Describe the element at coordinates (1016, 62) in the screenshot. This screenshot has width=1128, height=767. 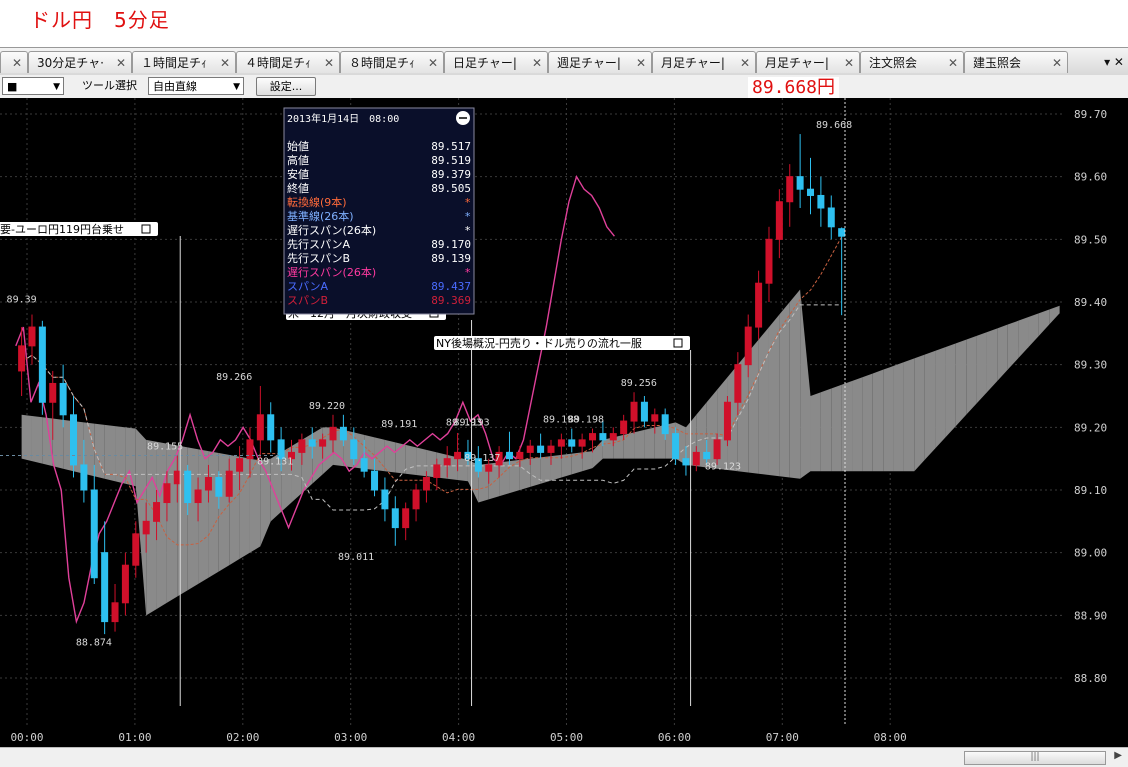
I see `tab-10: 建玉照会 ✕` at that location.